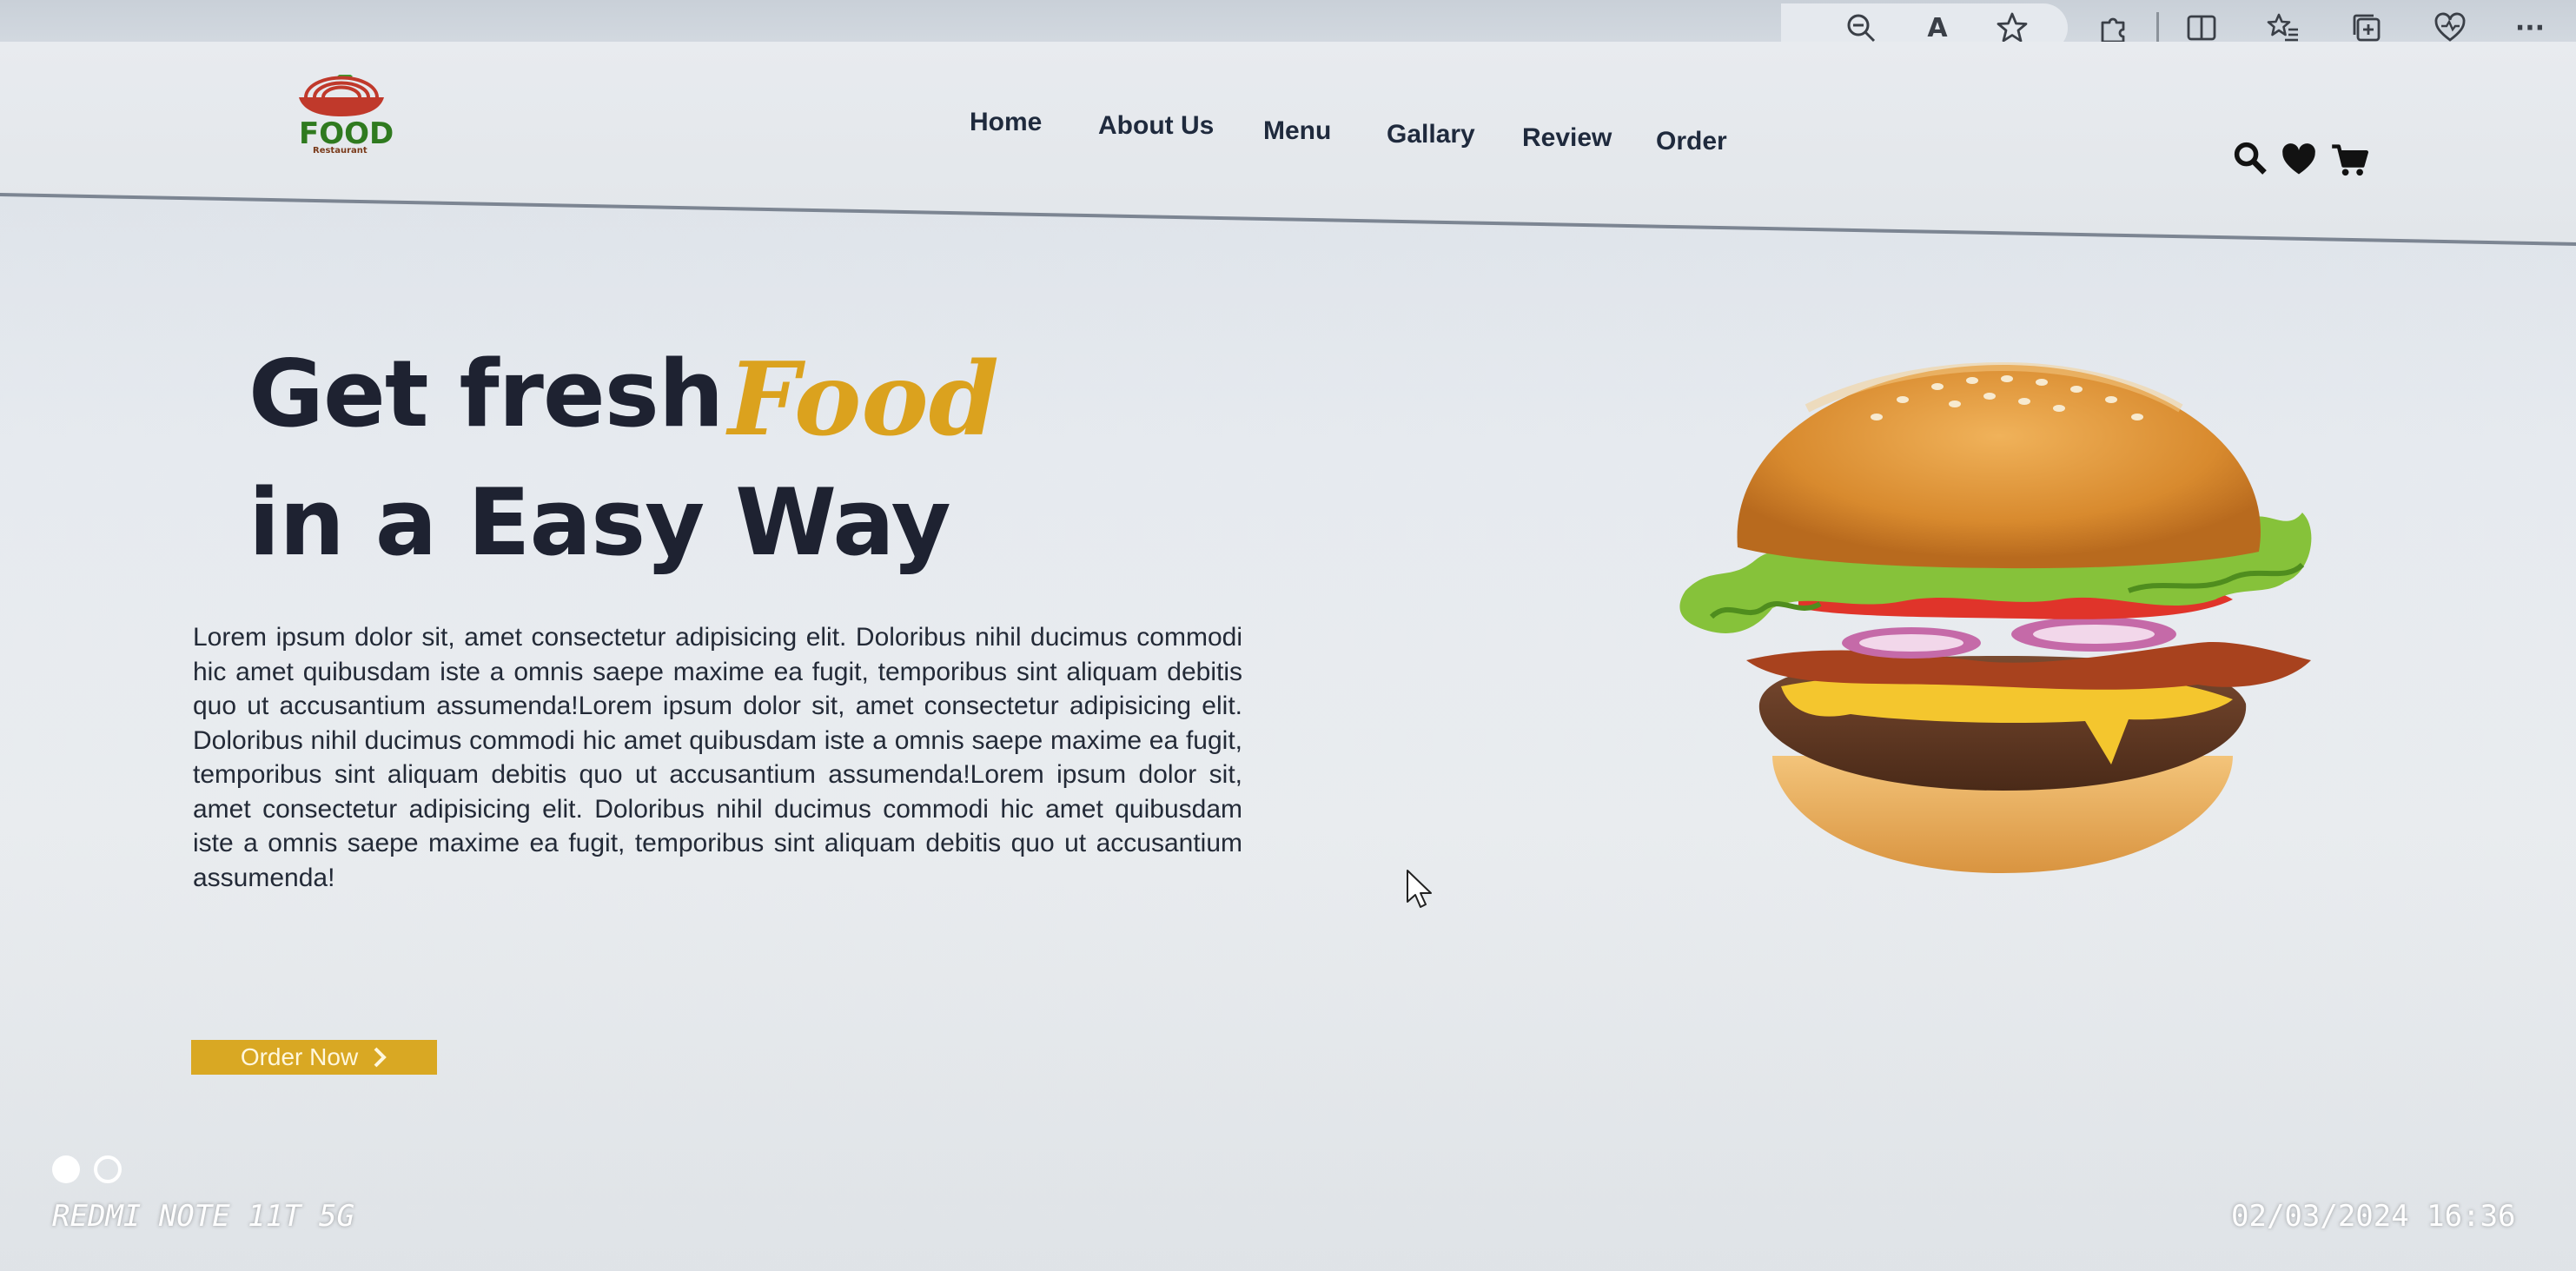 The image size is (2576, 1271). Describe the element at coordinates (108, 1169) in the screenshot. I see `page-indicator-inactive` at that location.